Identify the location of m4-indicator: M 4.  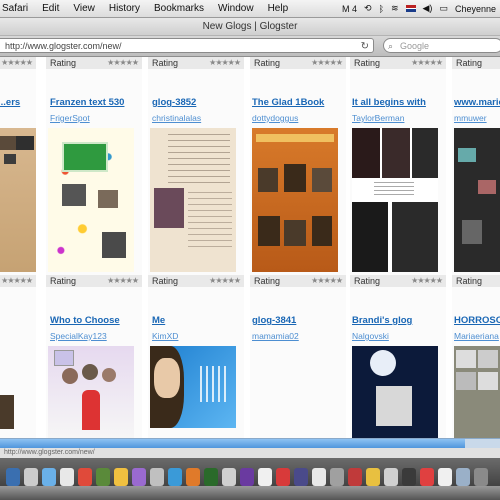
(349, 9).